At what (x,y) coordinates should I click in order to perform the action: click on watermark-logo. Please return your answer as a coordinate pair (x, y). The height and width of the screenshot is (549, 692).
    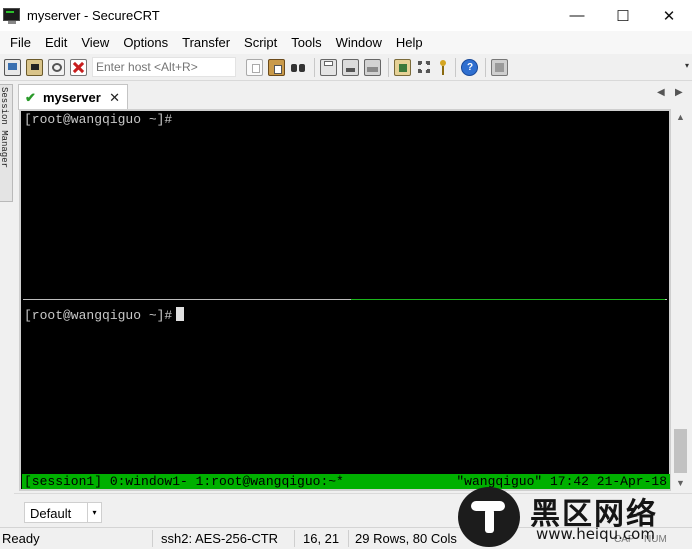
    Looking at the image, I should click on (489, 517).